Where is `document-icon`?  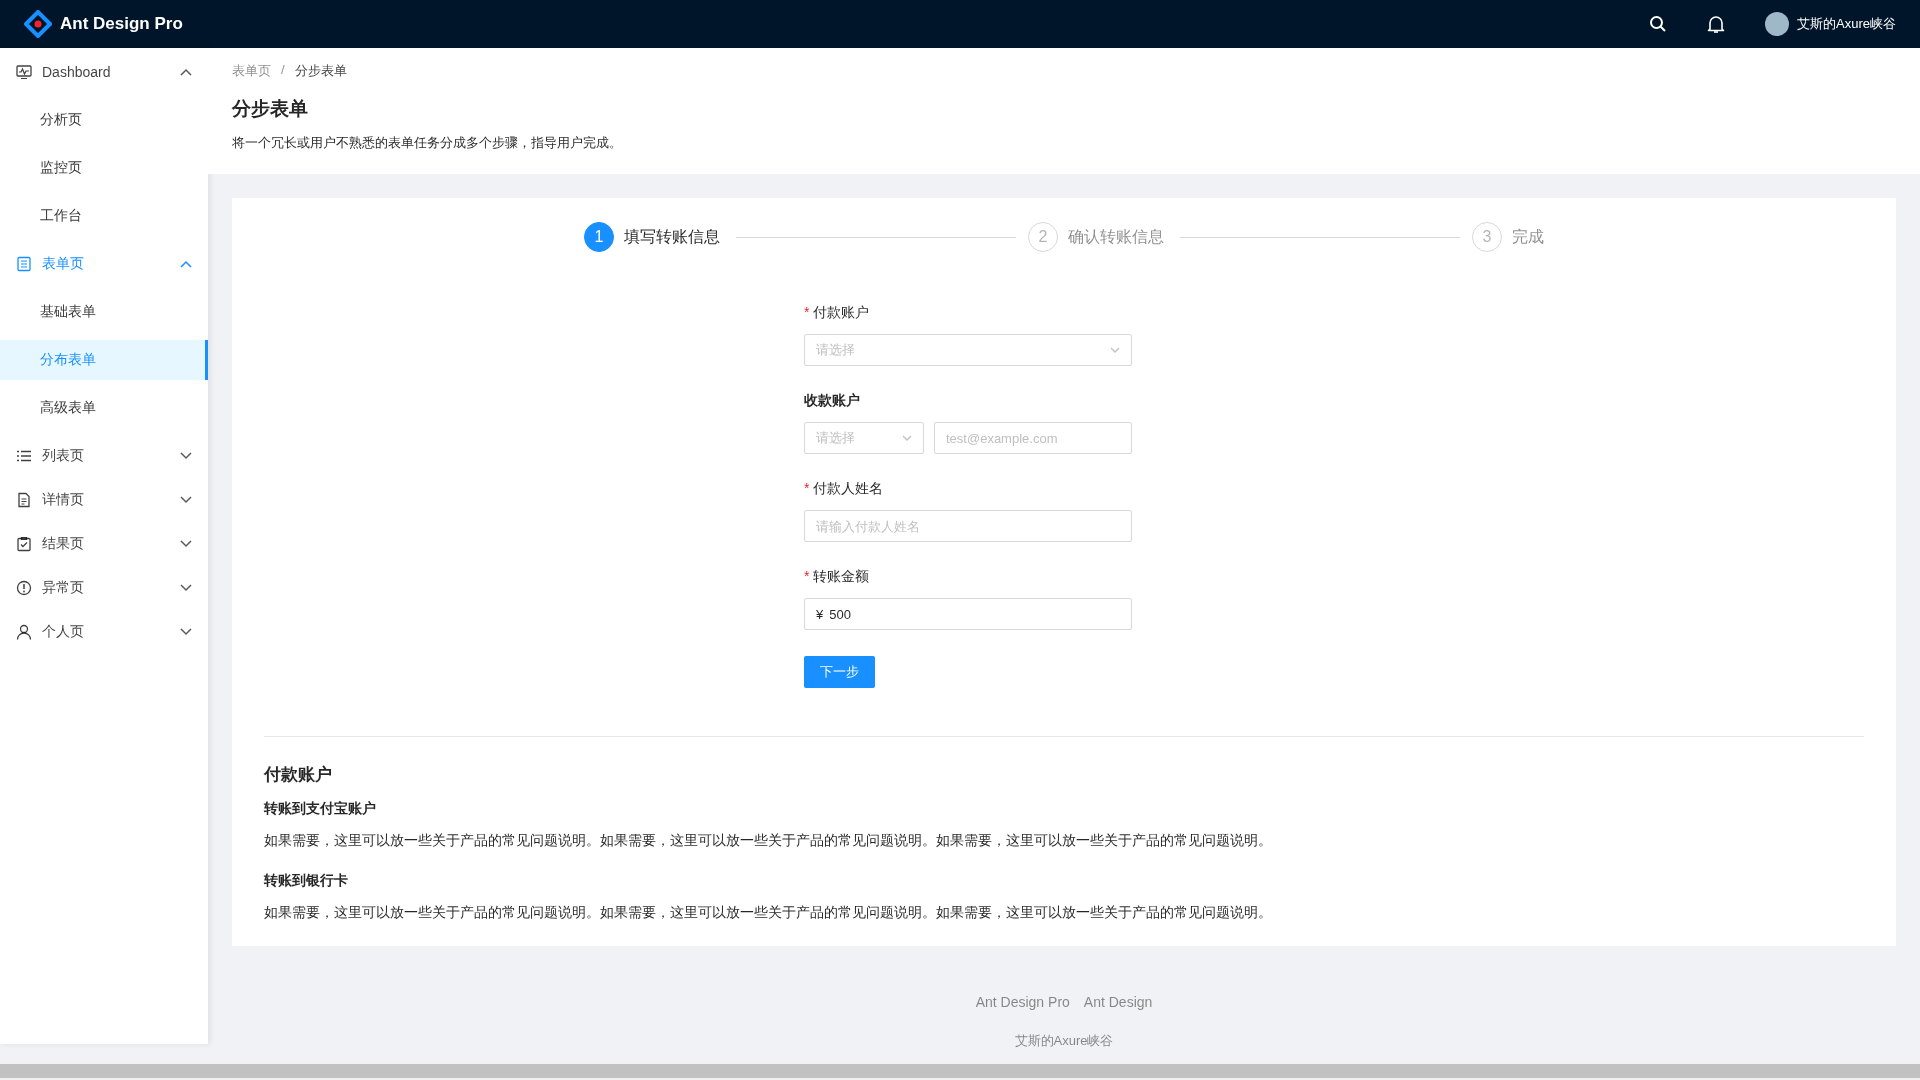
document-icon is located at coordinates (24, 500).